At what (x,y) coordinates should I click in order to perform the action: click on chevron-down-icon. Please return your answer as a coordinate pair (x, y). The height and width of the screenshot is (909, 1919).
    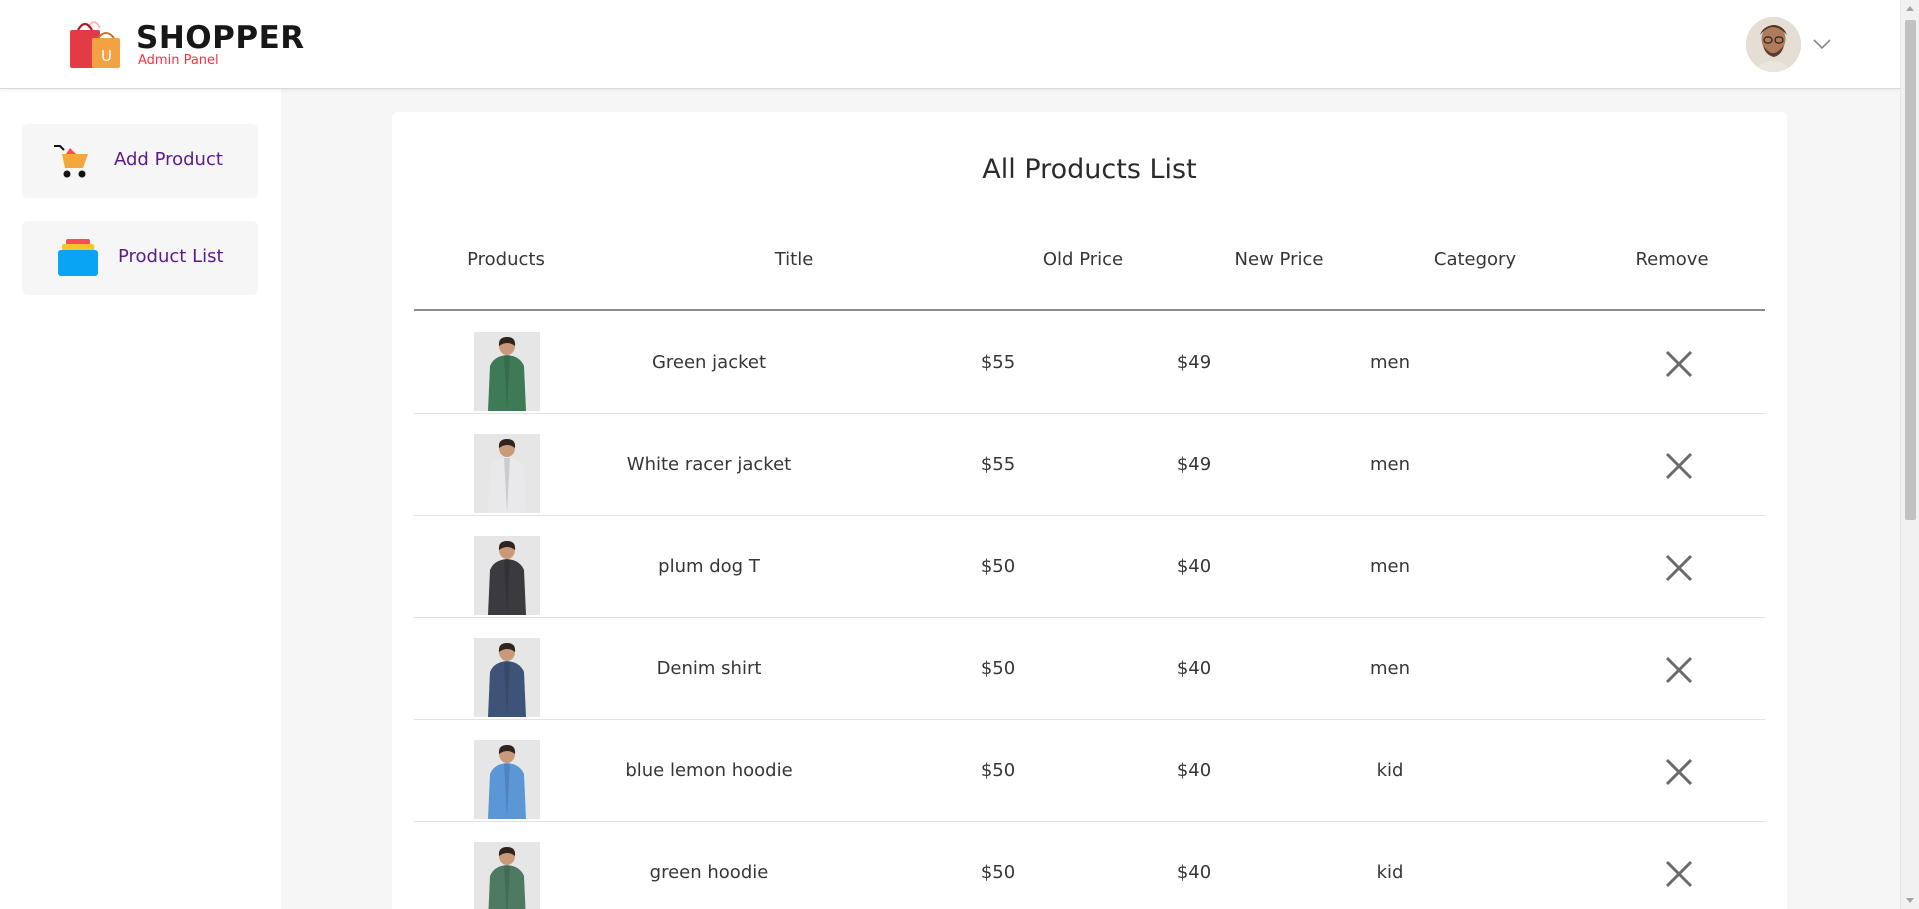
    Looking at the image, I should click on (1822, 43).